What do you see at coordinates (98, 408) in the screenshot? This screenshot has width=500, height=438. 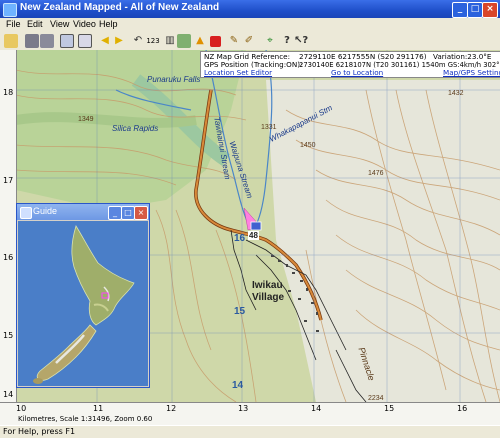 I see `ruler-bottom-label: 11` at bounding box center [98, 408].